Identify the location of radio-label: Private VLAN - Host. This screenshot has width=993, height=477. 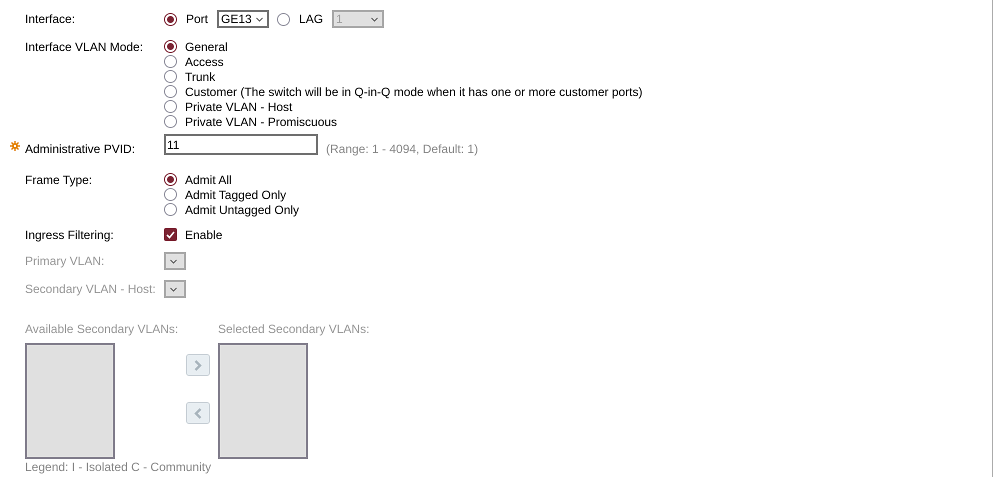
(238, 107).